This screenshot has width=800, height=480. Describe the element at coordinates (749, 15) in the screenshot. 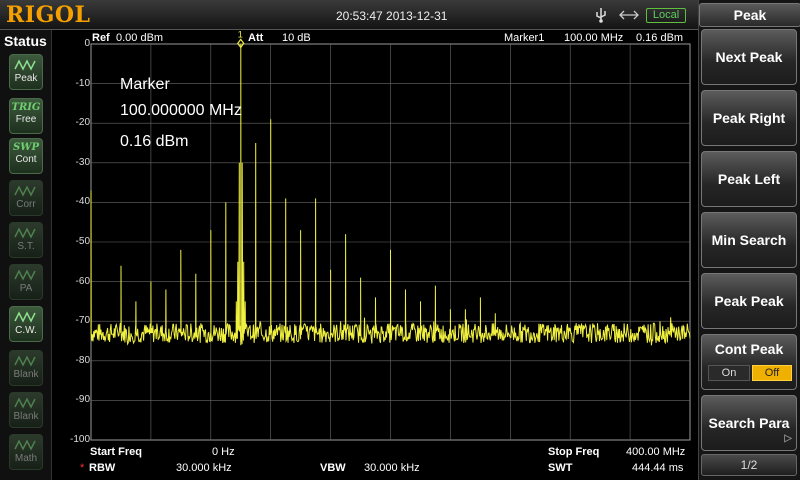

I see `menu-title: Peak` at that location.